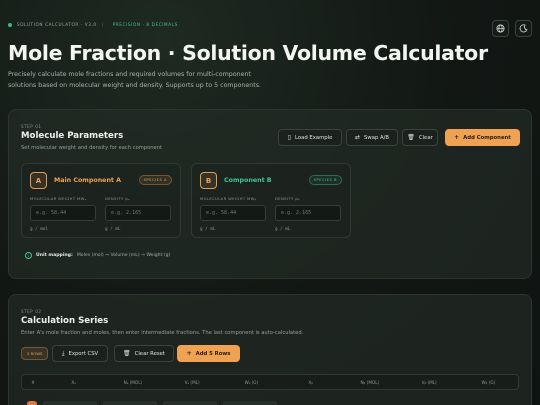 The image size is (540, 405). What do you see at coordinates (57, 24) in the screenshot?
I see `app-name: SOLUTION CALCULATOR · V3.0` at bounding box center [57, 24].